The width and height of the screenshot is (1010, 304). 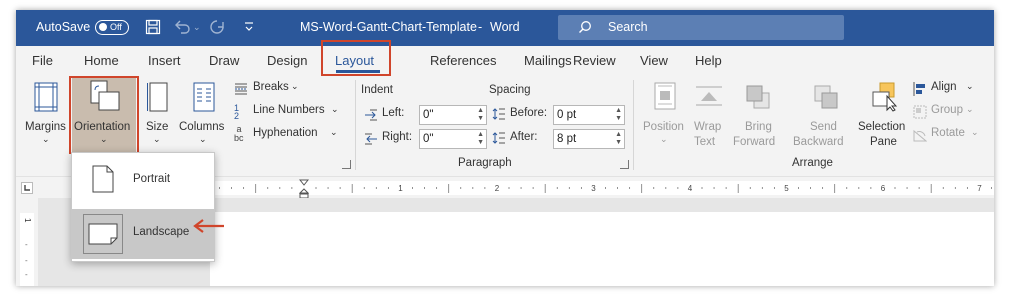 I want to click on redo-icon, so click(x=217, y=27).